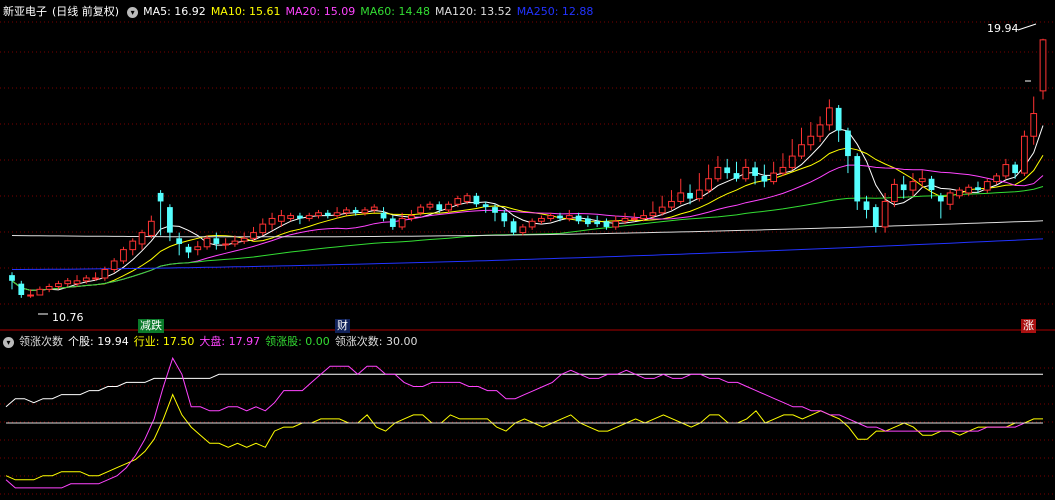 This screenshot has height=500, width=1055. I want to click on event-marker-2: 财, so click(342, 326).